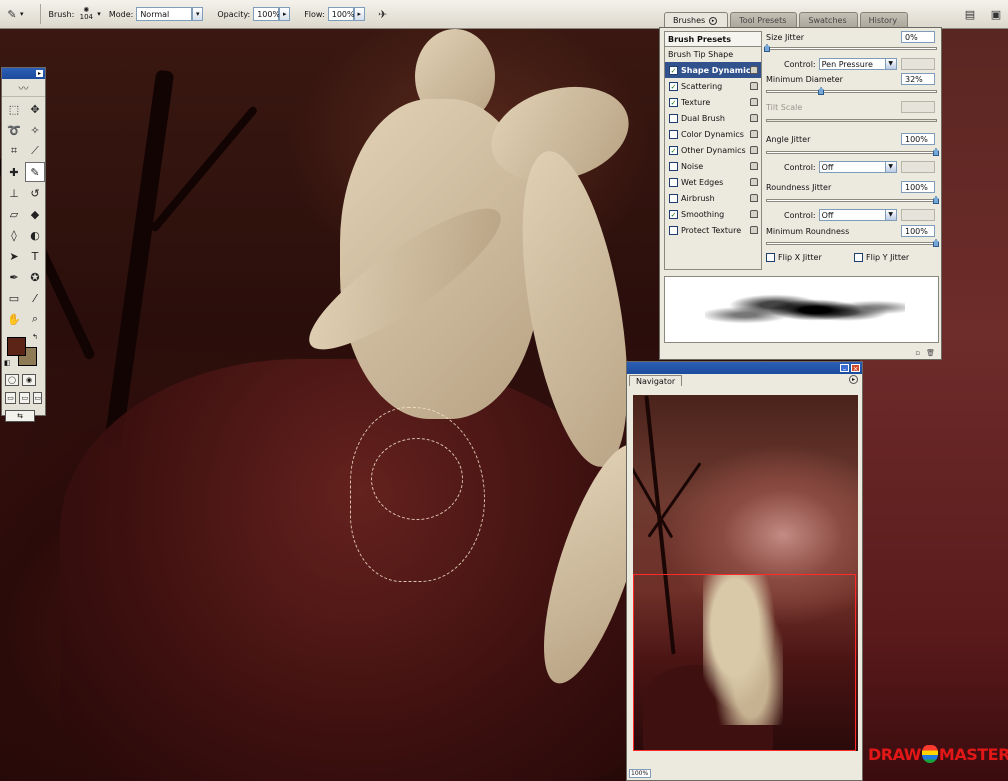  Describe the element at coordinates (857, 64) in the screenshot. I see `size-control-select: Pen Pressure ▼` at that location.